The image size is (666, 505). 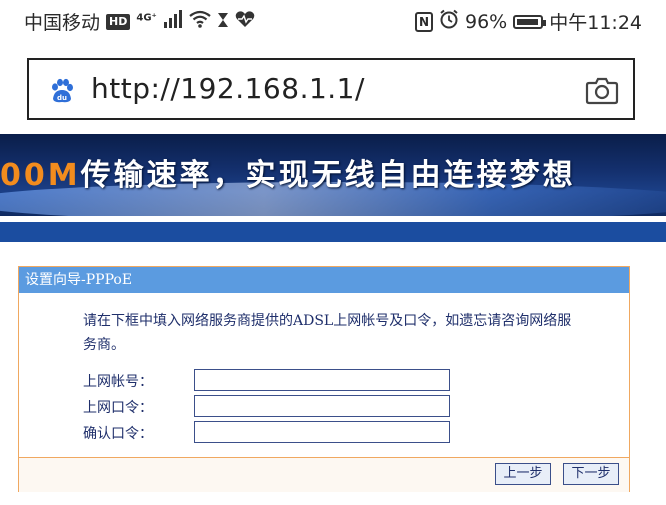 I want to click on battery-percent: 96%, so click(x=486, y=21).